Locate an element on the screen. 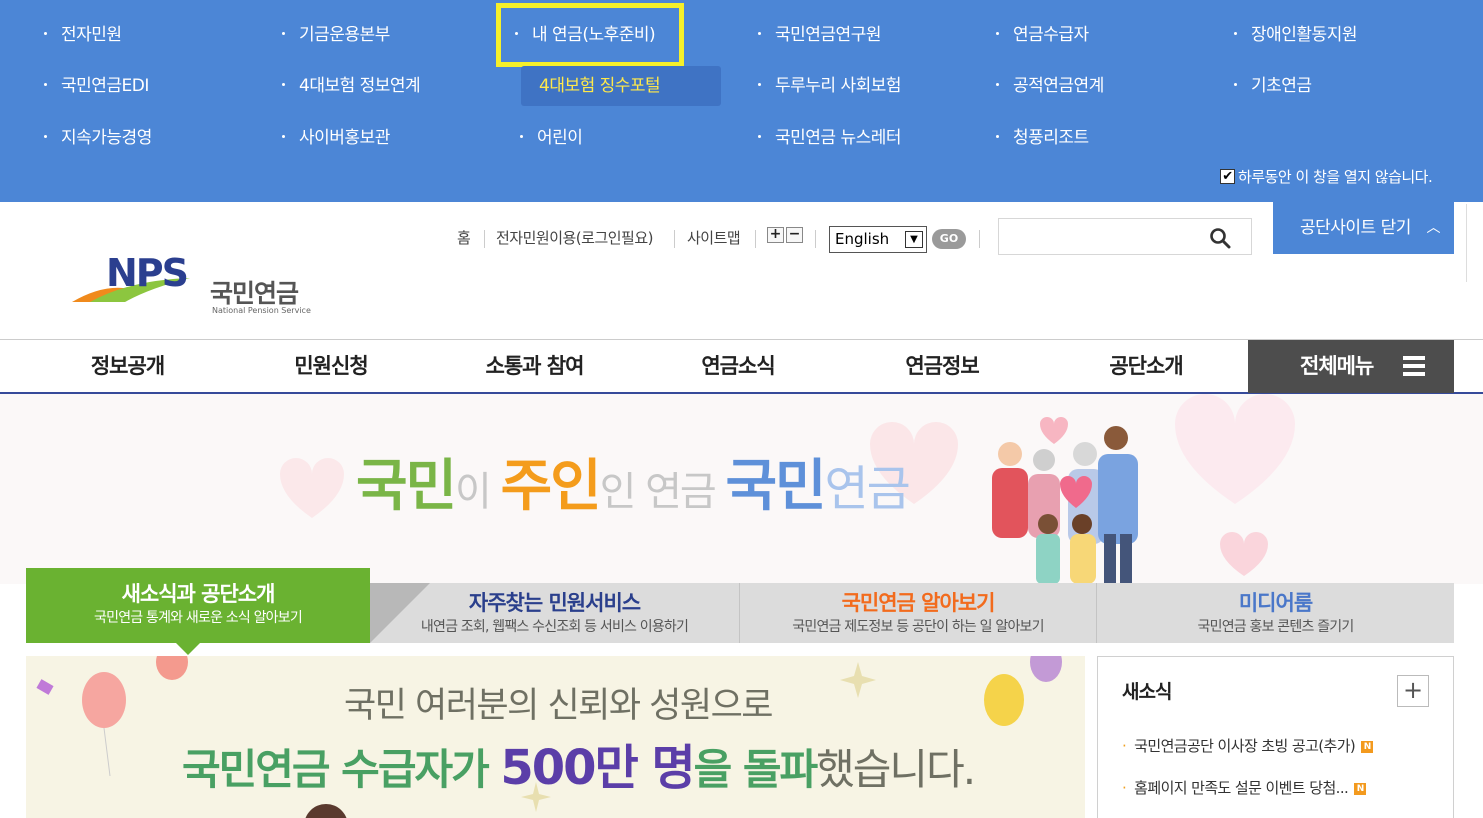  hamburger-icon is located at coordinates (1414, 366).